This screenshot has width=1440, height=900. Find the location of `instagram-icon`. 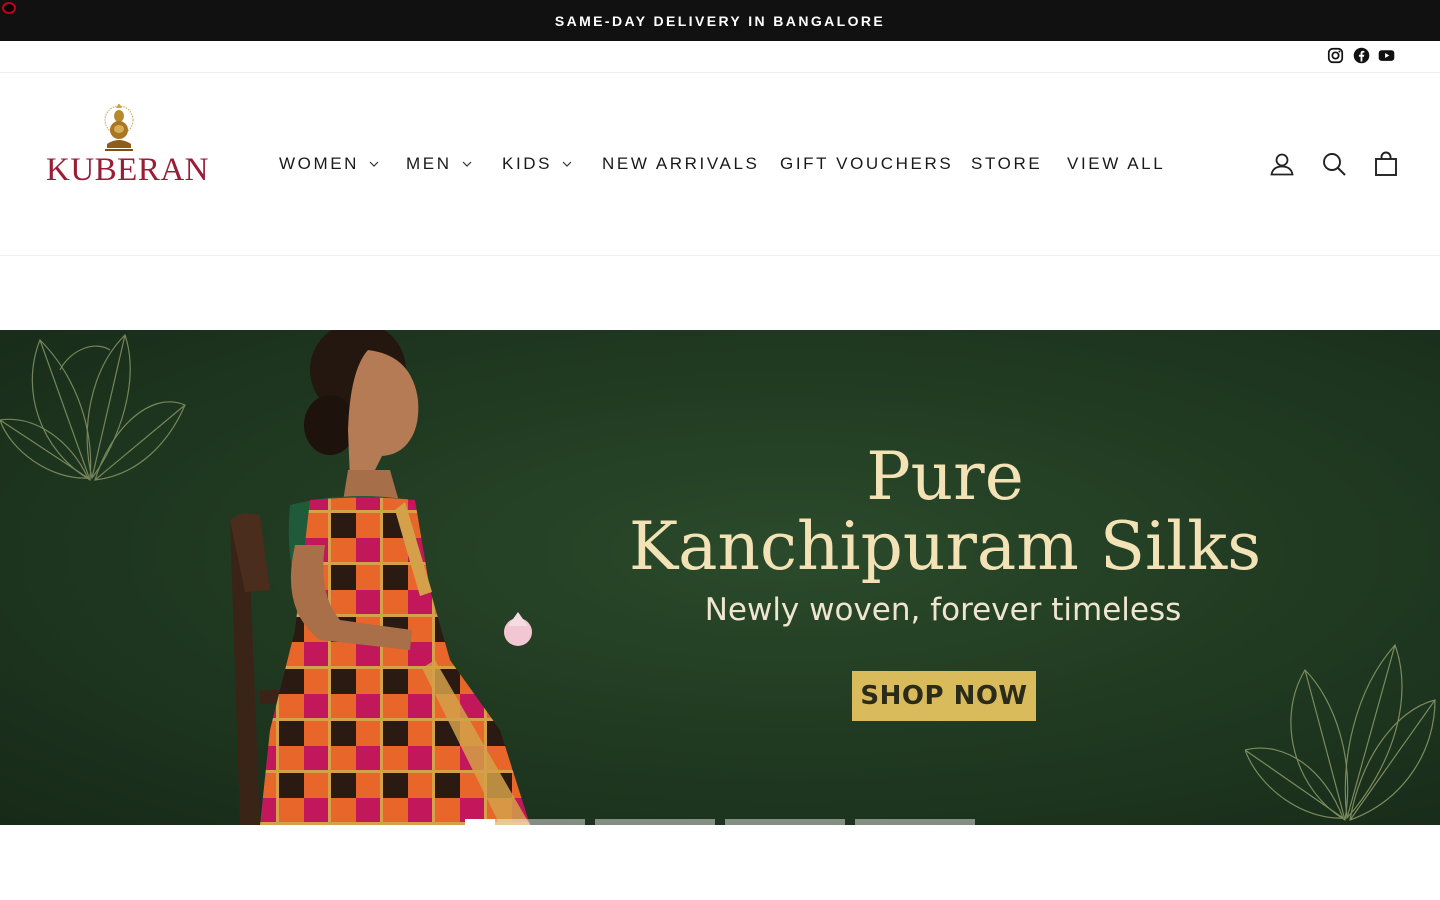

instagram-icon is located at coordinates (1335, 55).